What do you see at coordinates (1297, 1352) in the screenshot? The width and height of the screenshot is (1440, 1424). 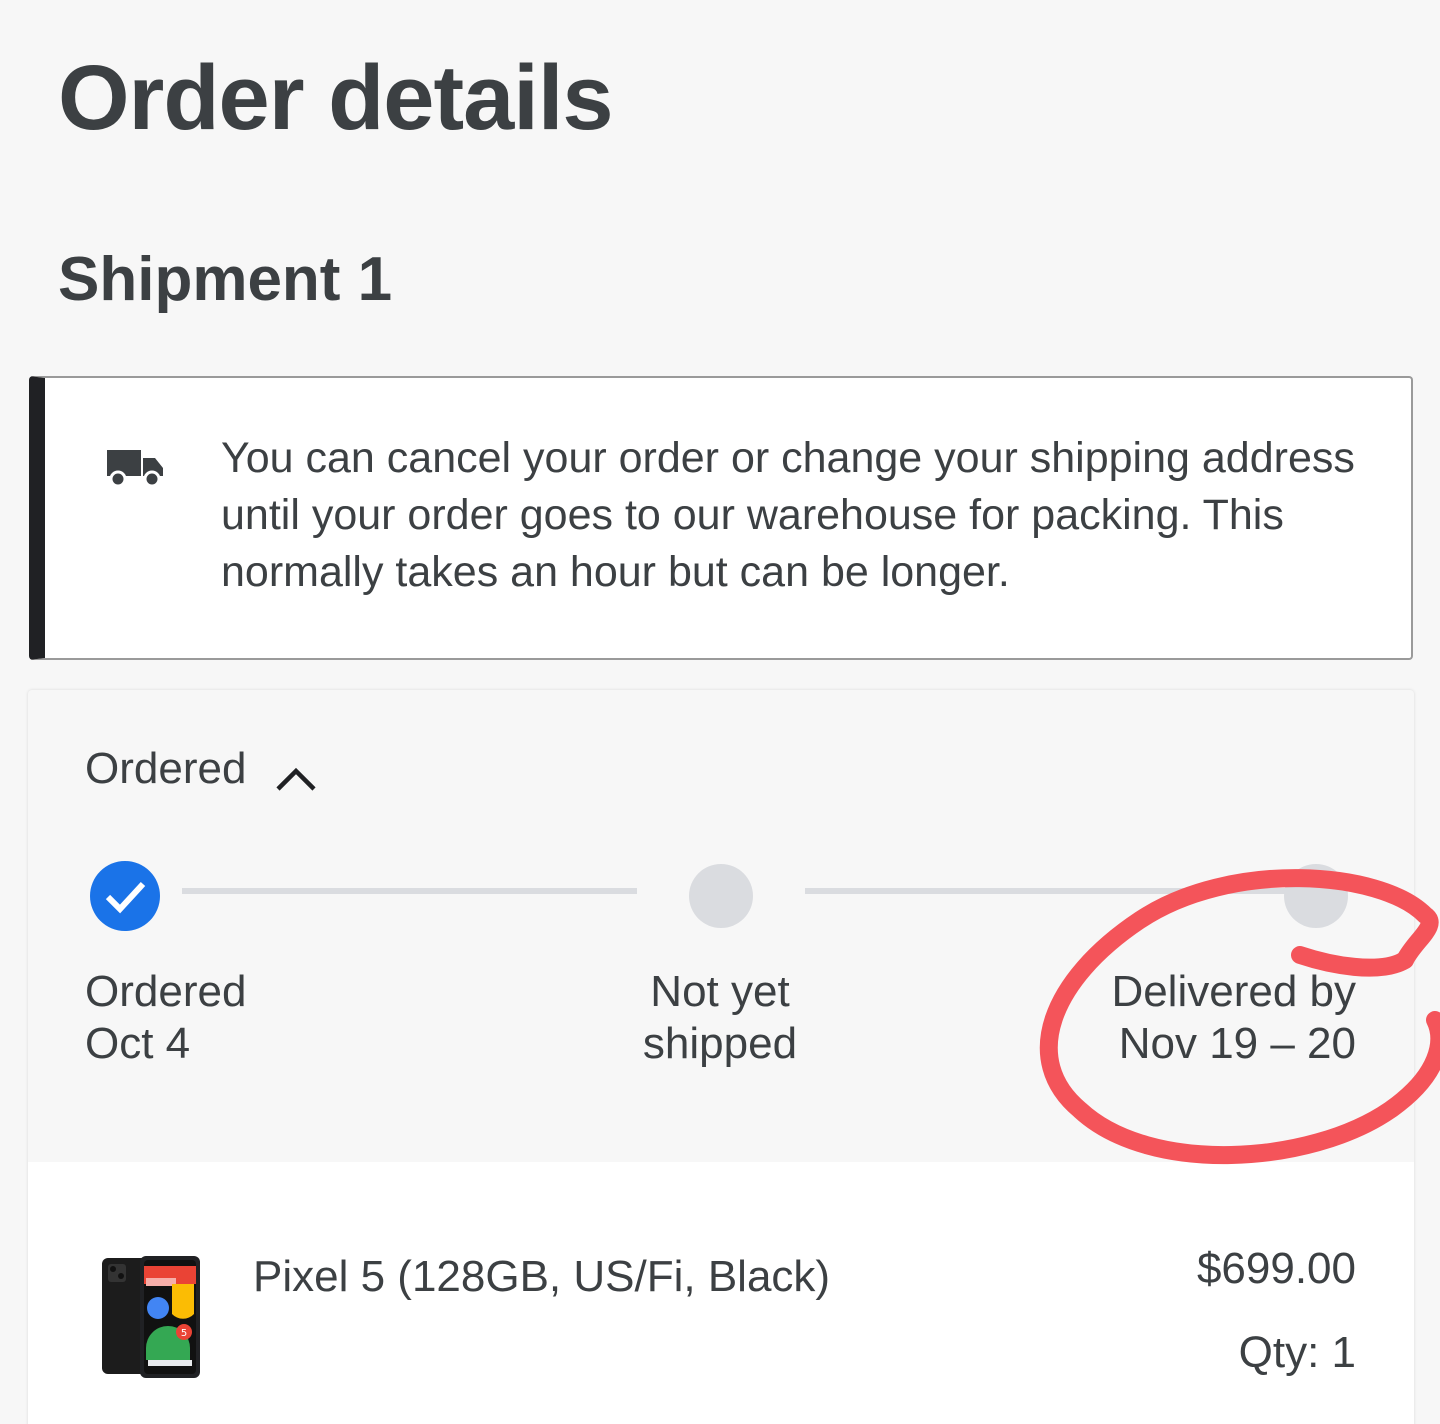 I see `product-quantity: Qty: 1` at bounding box center [1297, 1352].